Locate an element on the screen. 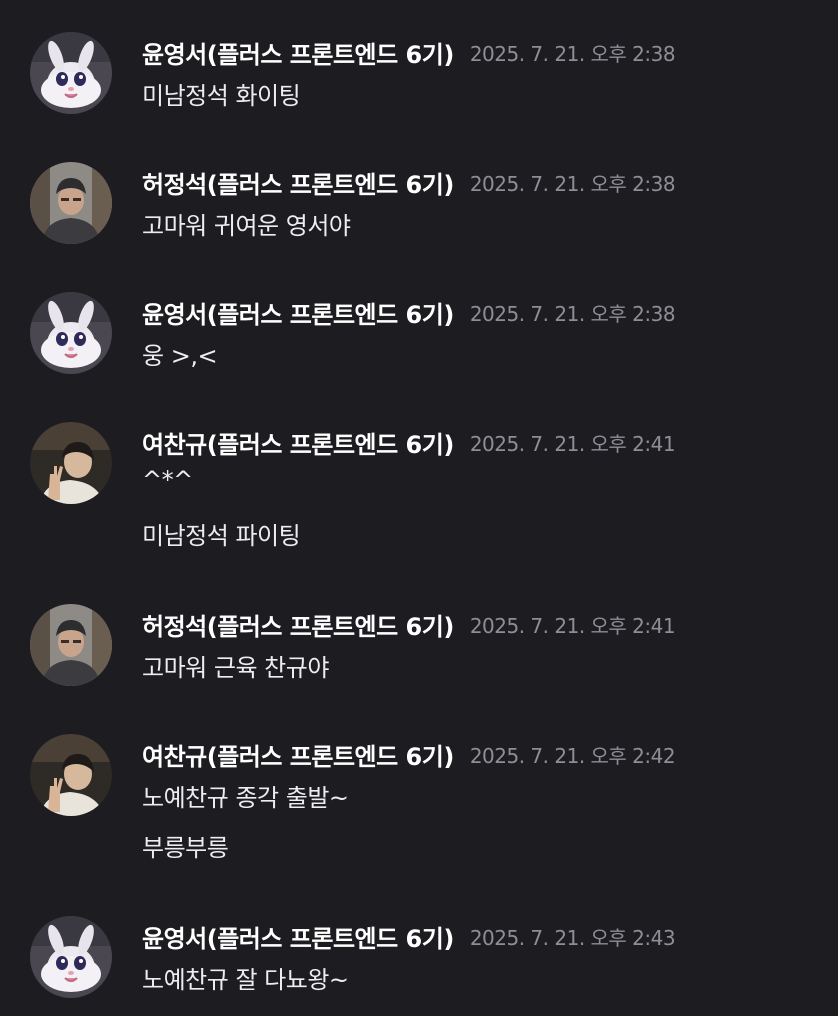 The height and width of the screenshot is (1016, 838). message-text: 고마워 근육 찬규야 is located at coordinates (235, 668).